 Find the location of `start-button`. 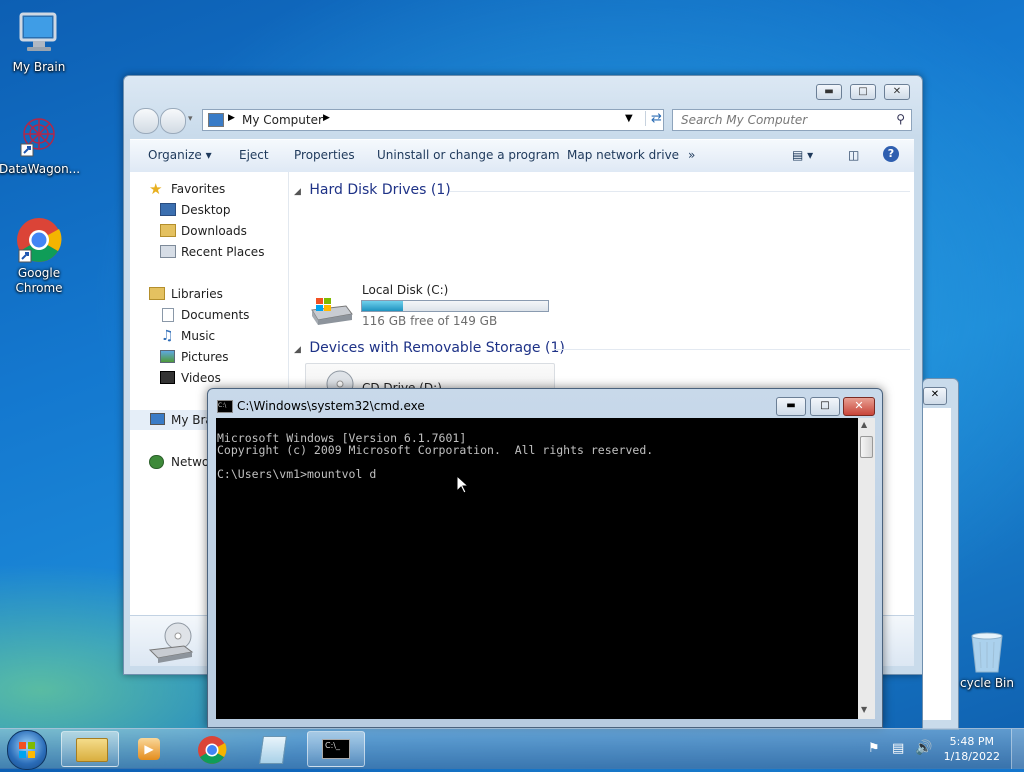

start-button is located at coordinates (27, 750).